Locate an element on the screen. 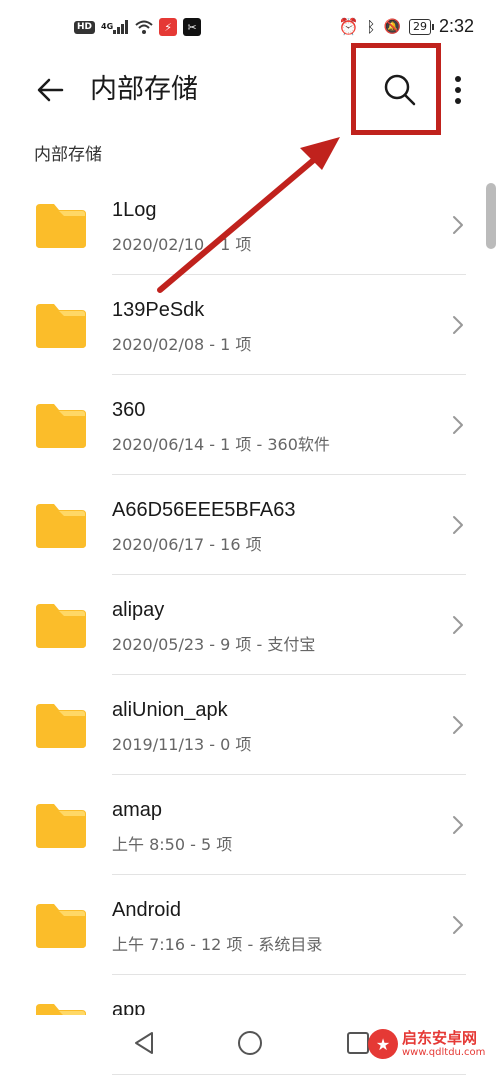 This screenshot has width=500, height=1075. folder-meta: 2020/02/08 - 1 项 is located at coordinates (182, 344).